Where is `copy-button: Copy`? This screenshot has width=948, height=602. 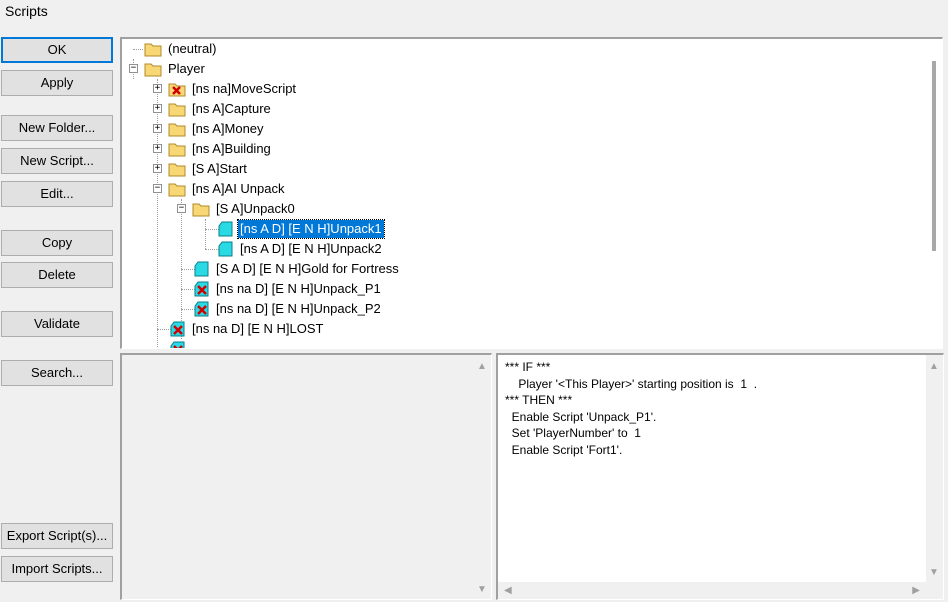 copy-button: Copy is located at coordinates (57, 243).